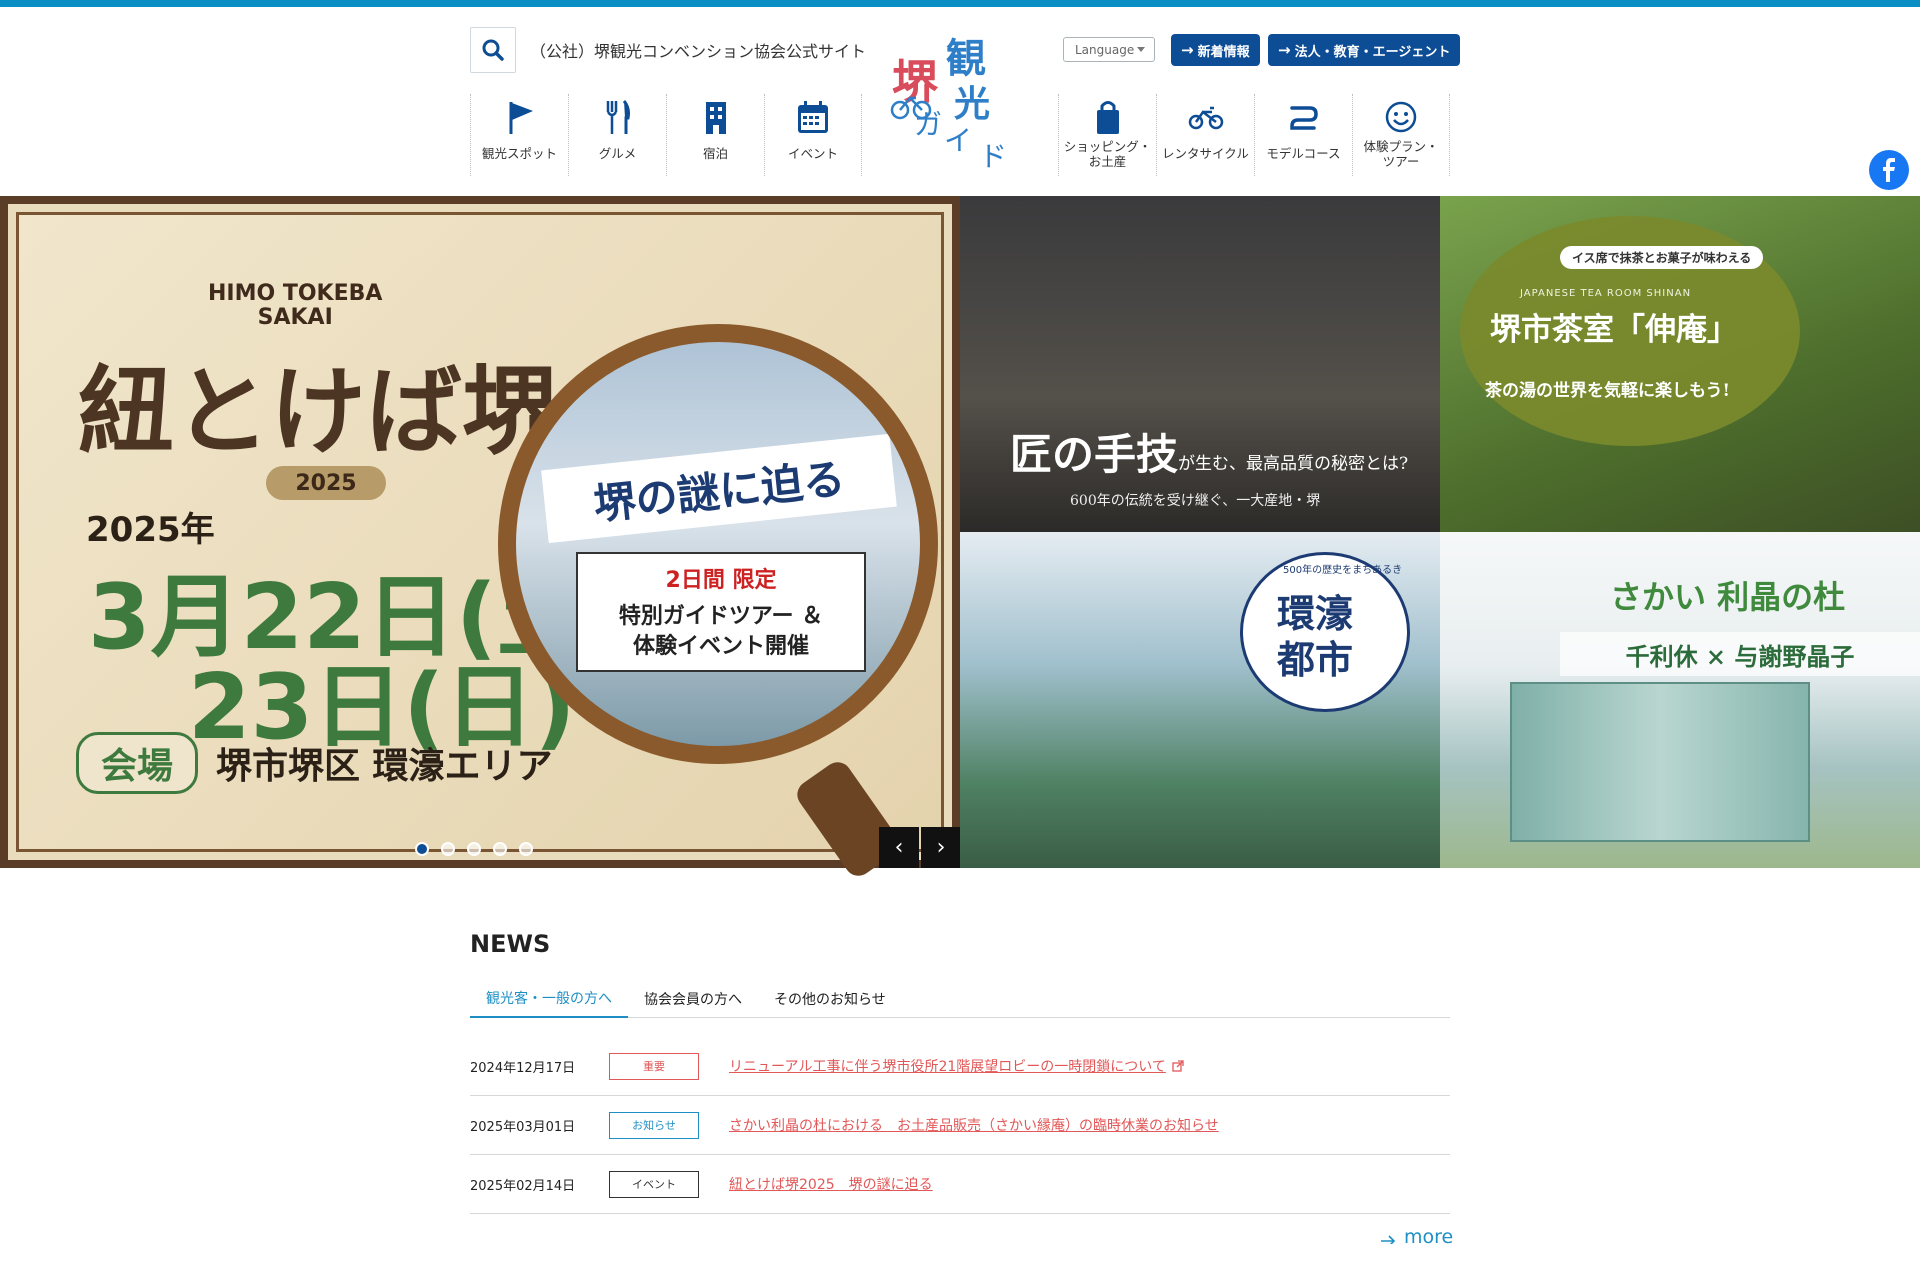 This screenshot has width=1920, height=1280. I want to click on news-link-text: 紐とけば堺2025 堺の謎に迫る, so click(831, 1185).